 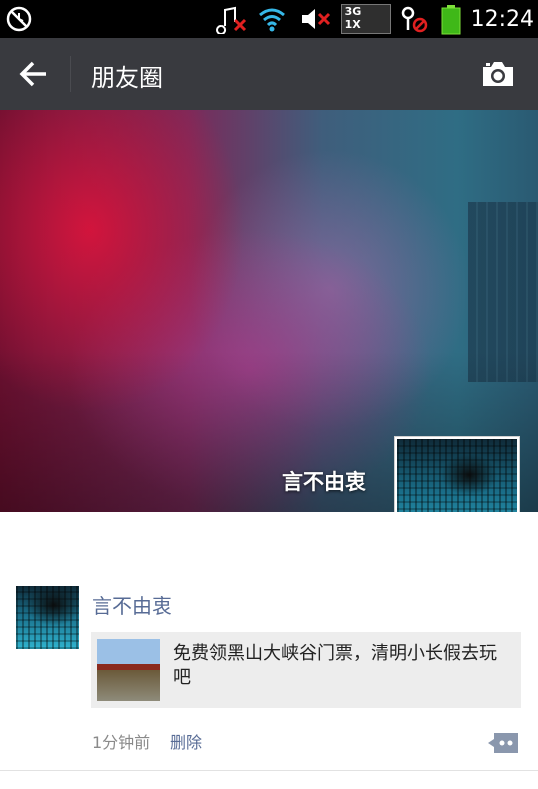 I want to click on shared-link-thumbnail, so click(x=128, y=670).